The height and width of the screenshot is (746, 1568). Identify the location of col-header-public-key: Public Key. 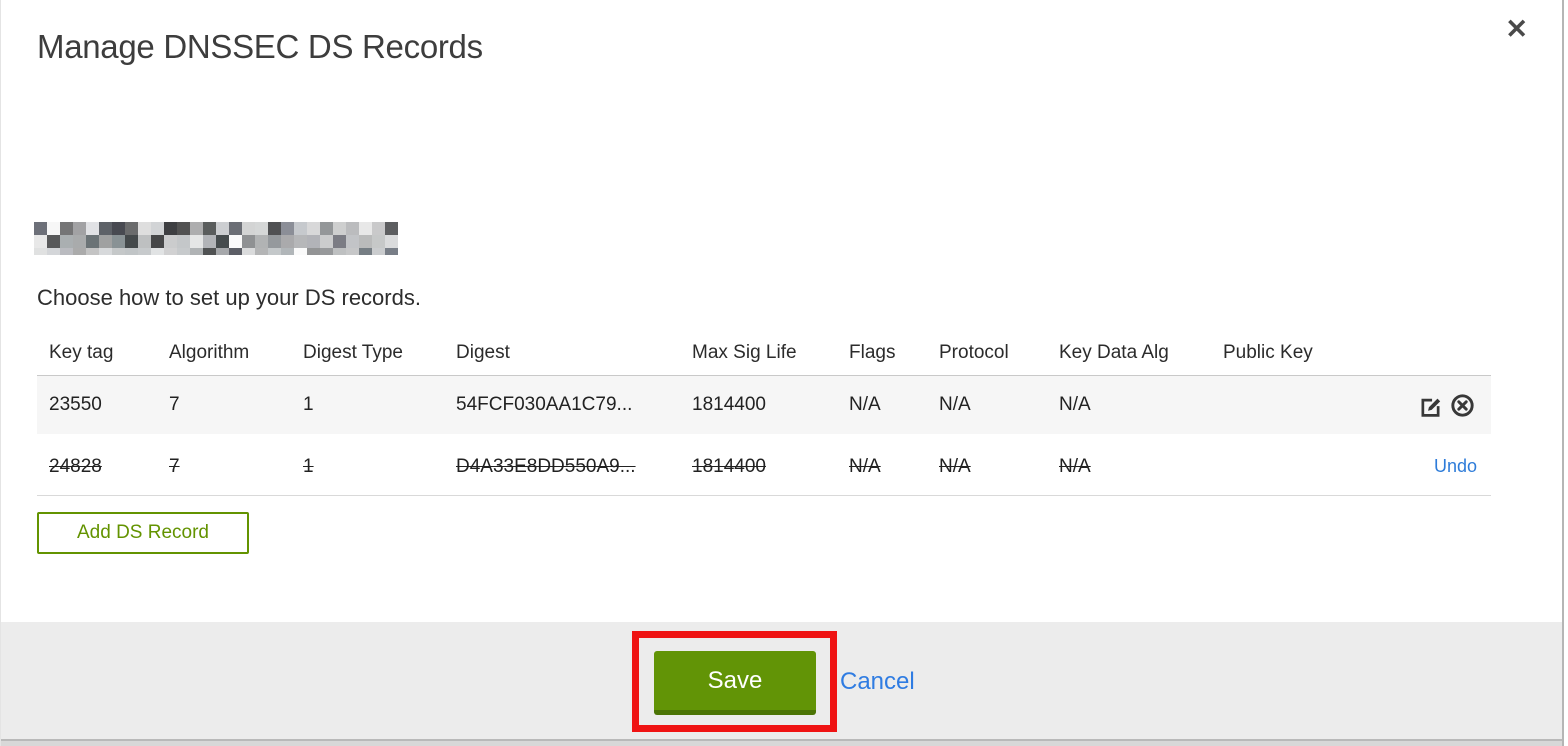
(1268, 352).